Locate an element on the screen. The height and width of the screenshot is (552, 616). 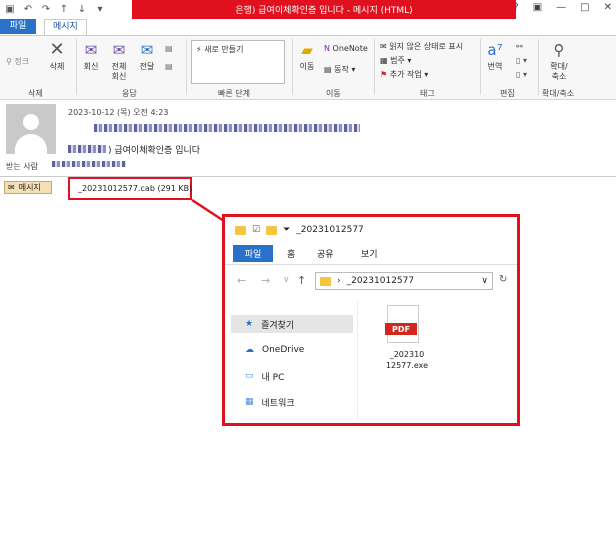
explorer-tab-view: 보기 is located at coordinates (369, 253).